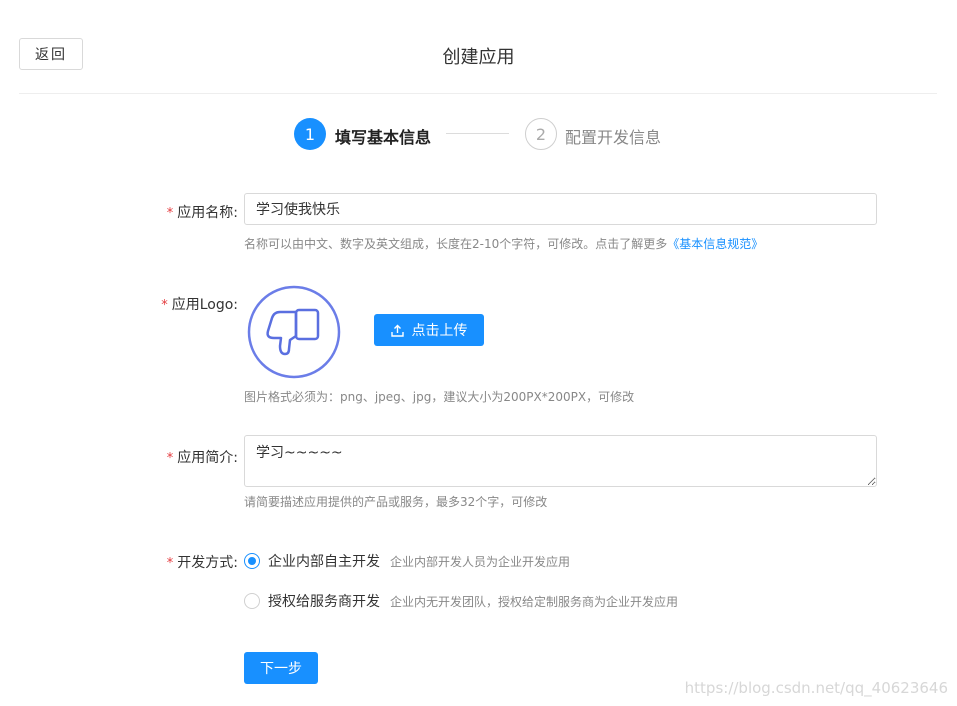 The width and height of the screenshot is (957, 706). I want to click on radio-internal-label: 企业内部自主开发, so click(324, 562).